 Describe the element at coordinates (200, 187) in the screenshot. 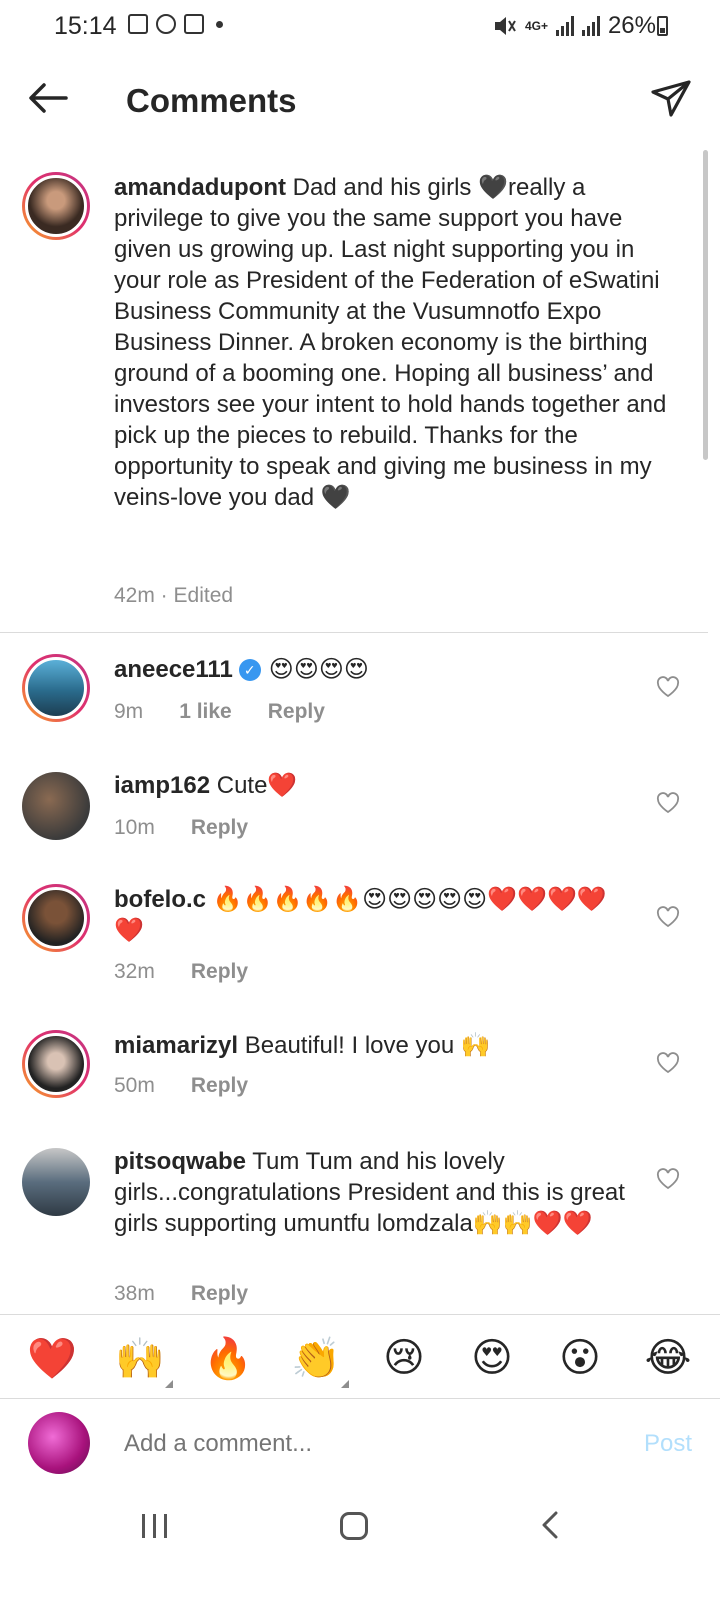

I see `caption-username: amandadupont` at that location.